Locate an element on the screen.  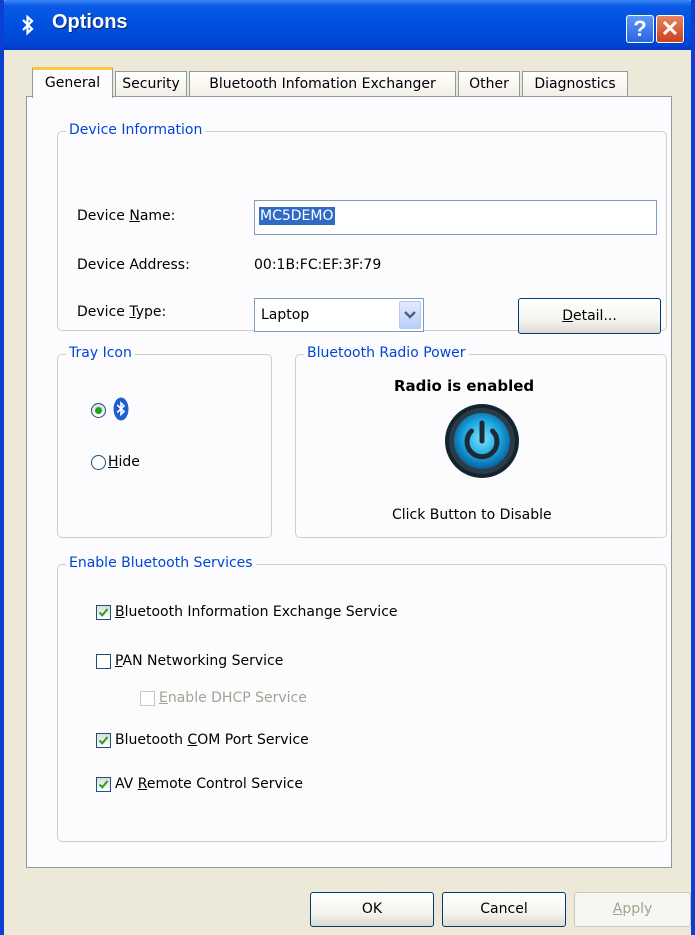
tray-icon-show-radio is located at coordinates (98, 410).